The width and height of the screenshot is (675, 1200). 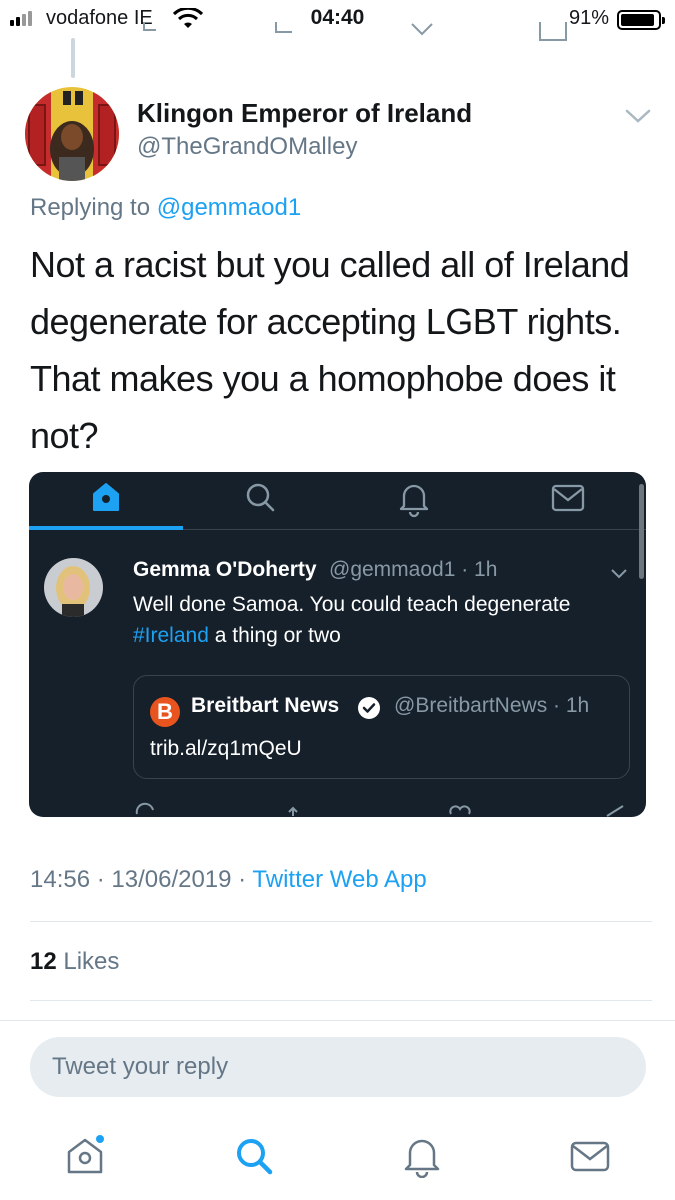 I want to click on replying-to: Replying to @gemmaod1, so click(x=165, y=208).